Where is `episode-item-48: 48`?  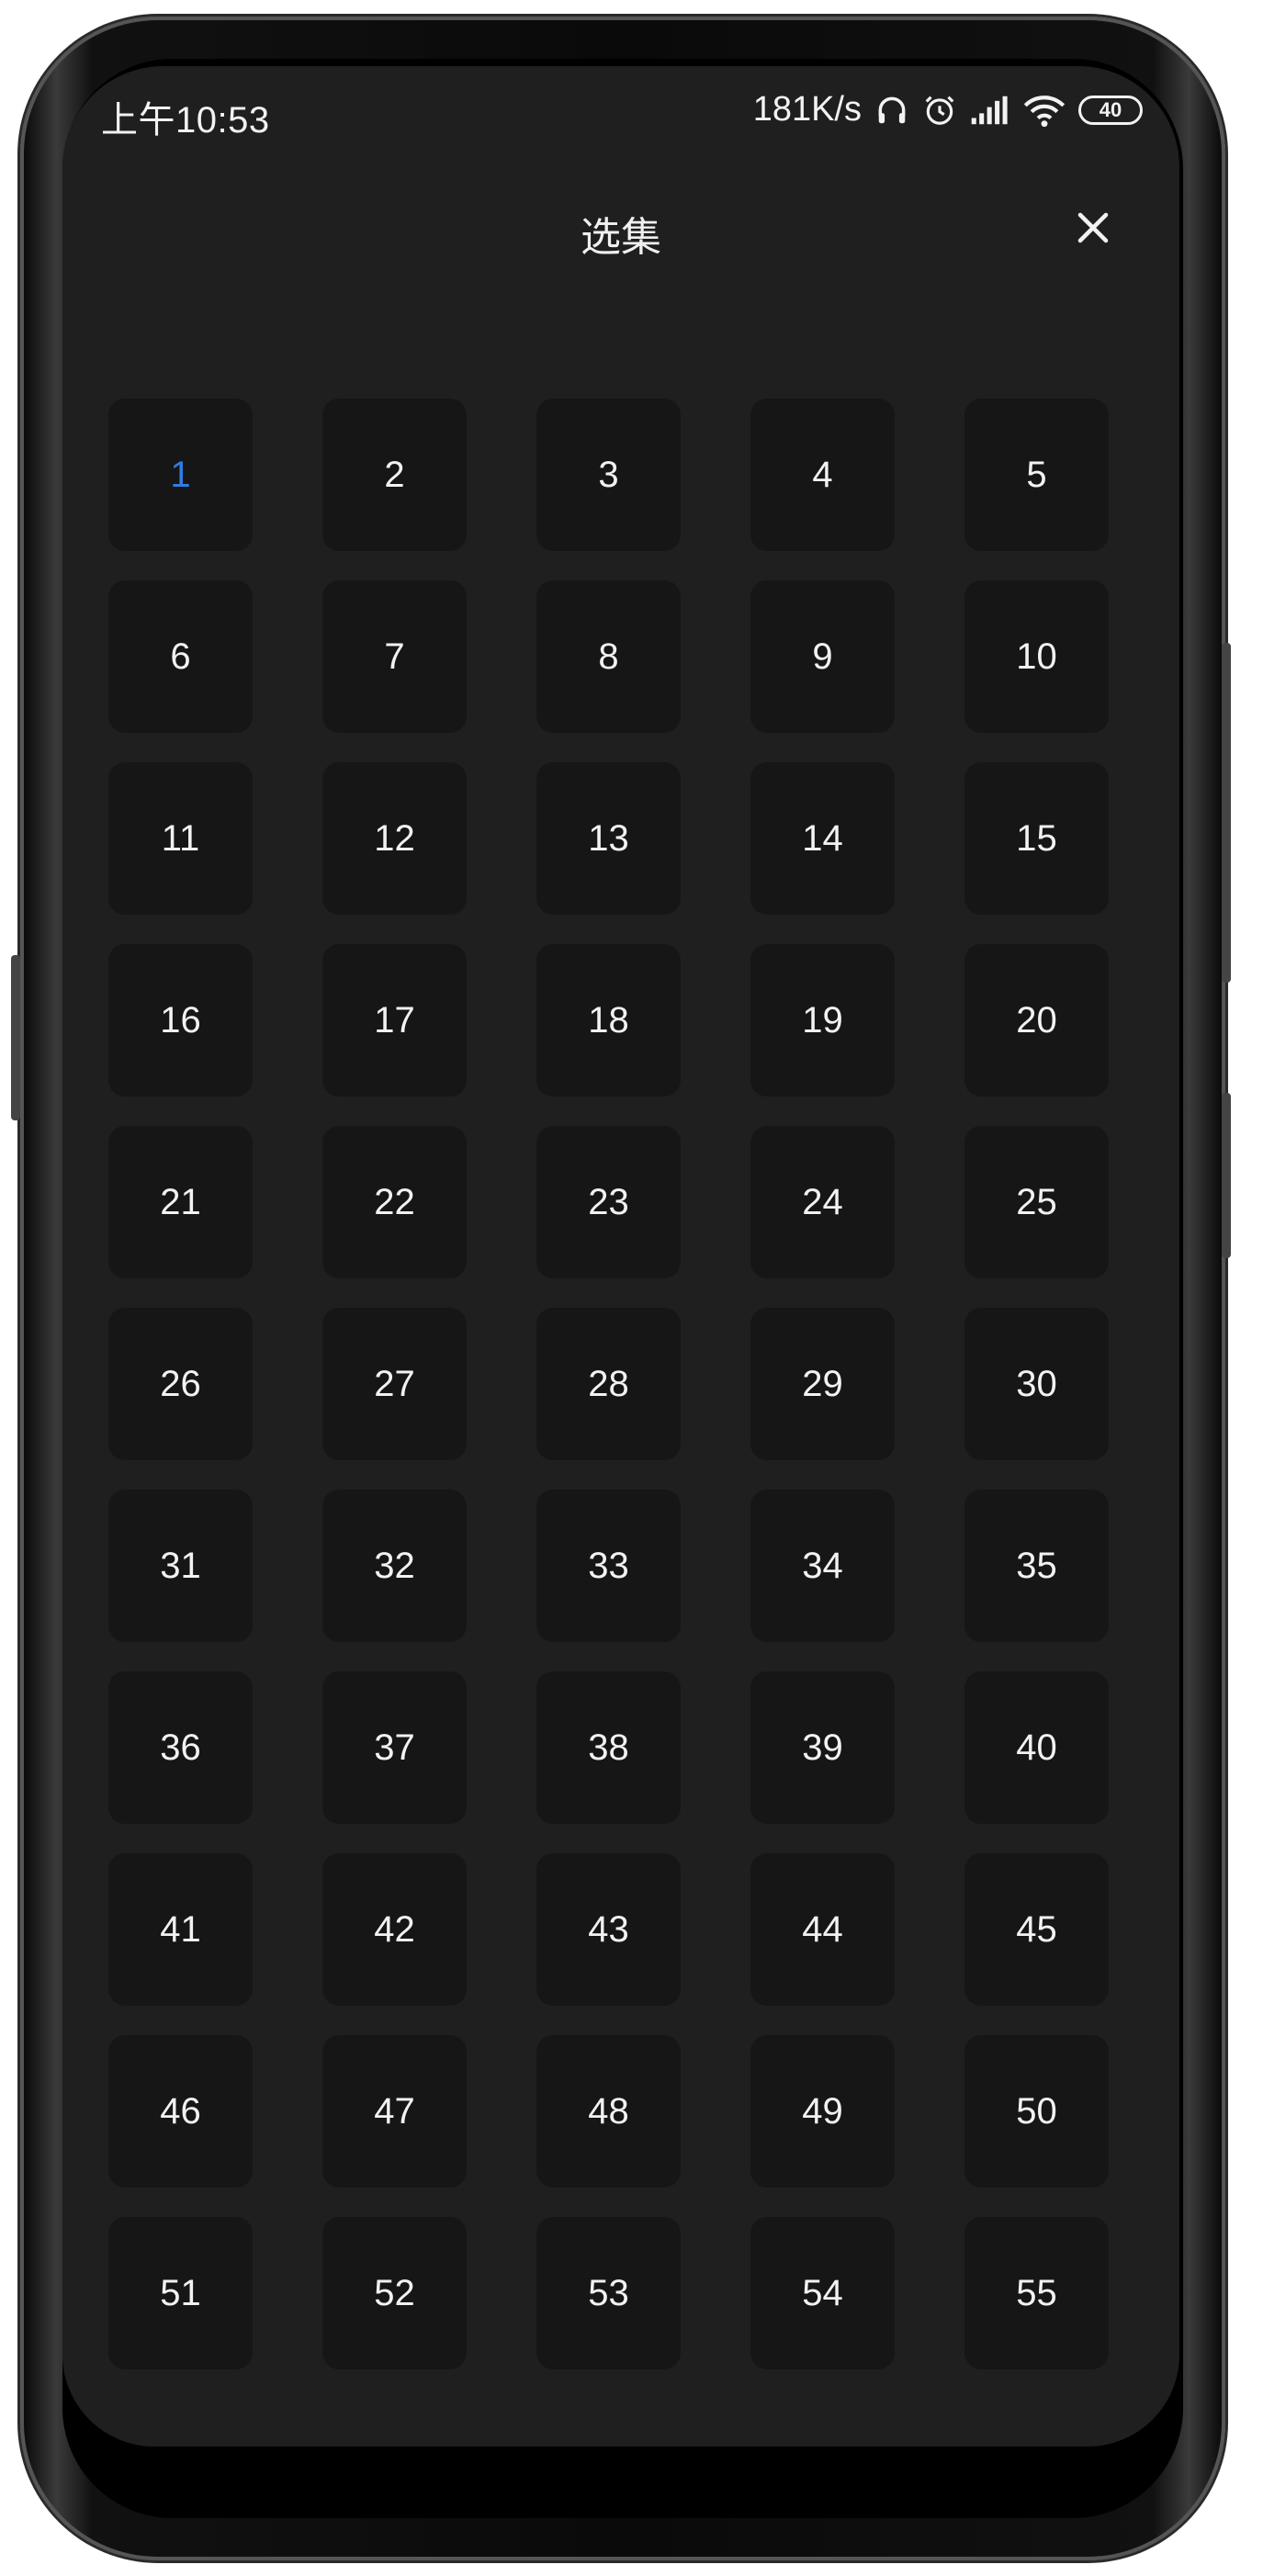 episode-item-48: 48 is located at coordinates (608, 2111).